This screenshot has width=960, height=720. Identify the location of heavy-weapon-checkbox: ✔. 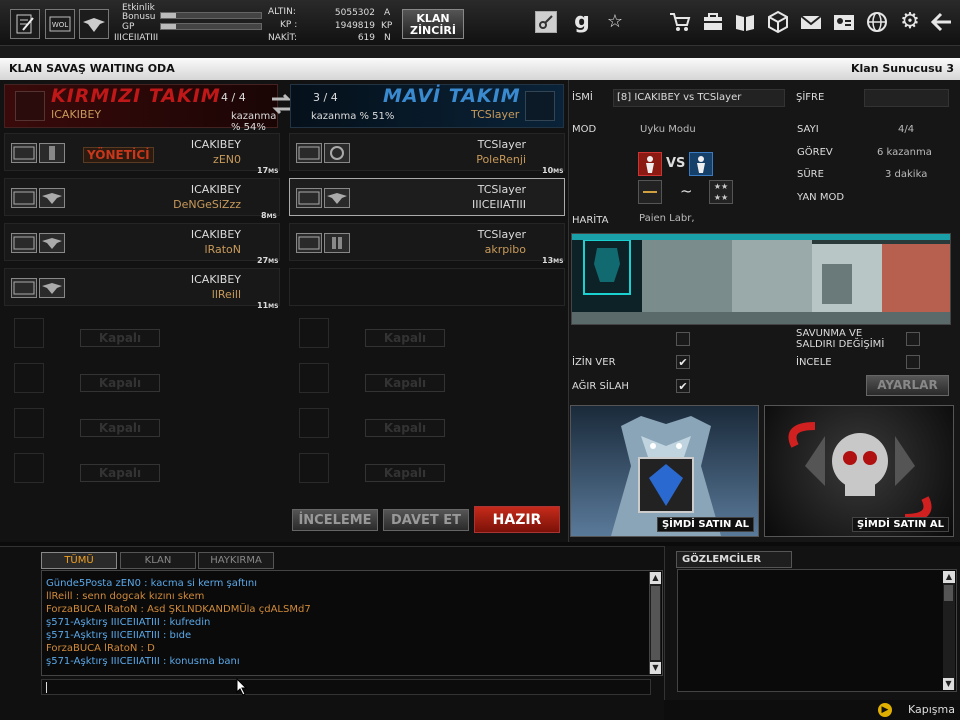
(683, 386).